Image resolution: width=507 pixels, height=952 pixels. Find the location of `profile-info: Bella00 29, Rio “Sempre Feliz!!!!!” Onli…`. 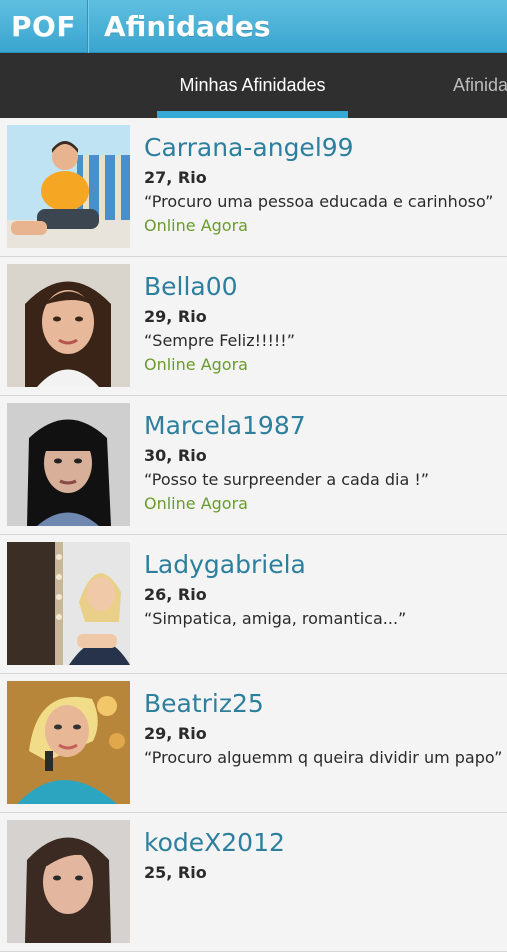

profile-info: Bella00 29, Rio “Sempre Feliz!!!!!” Onli… is located at coordinates (322, 323).